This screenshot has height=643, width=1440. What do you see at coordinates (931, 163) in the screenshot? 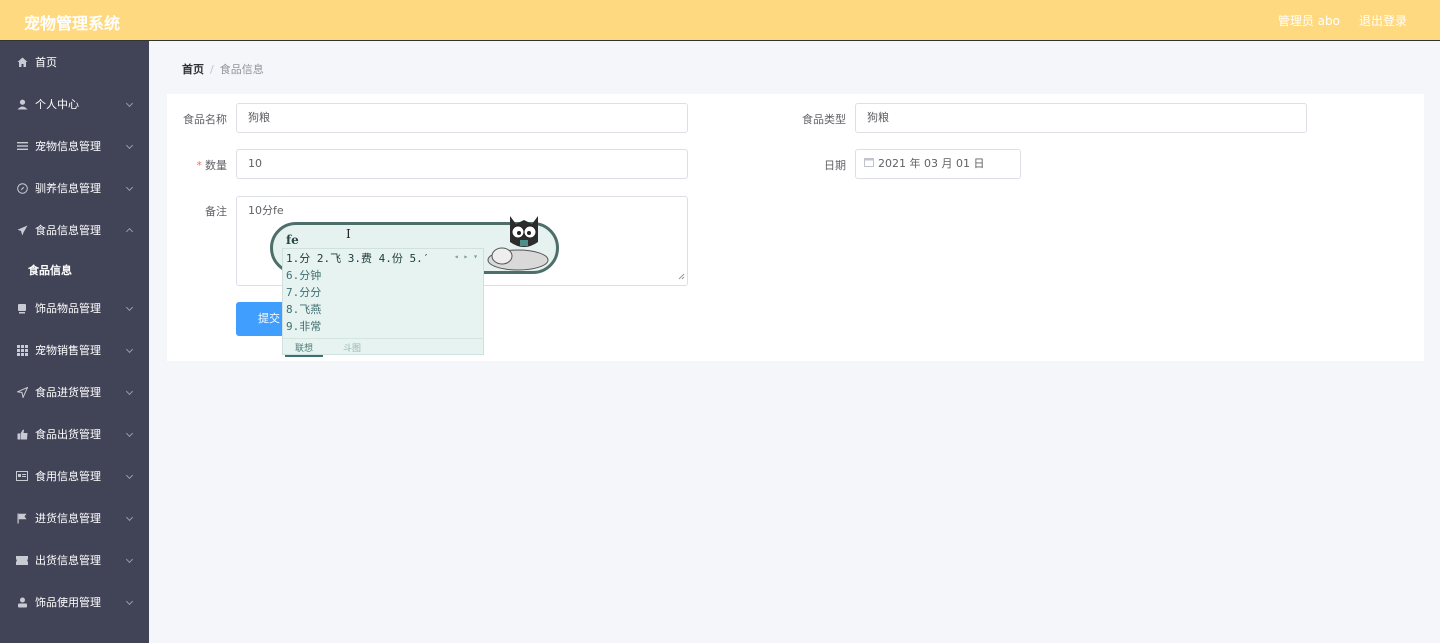
I see `date-value: 2021 年 03 月 01 日` at bounding box center [931, 163].